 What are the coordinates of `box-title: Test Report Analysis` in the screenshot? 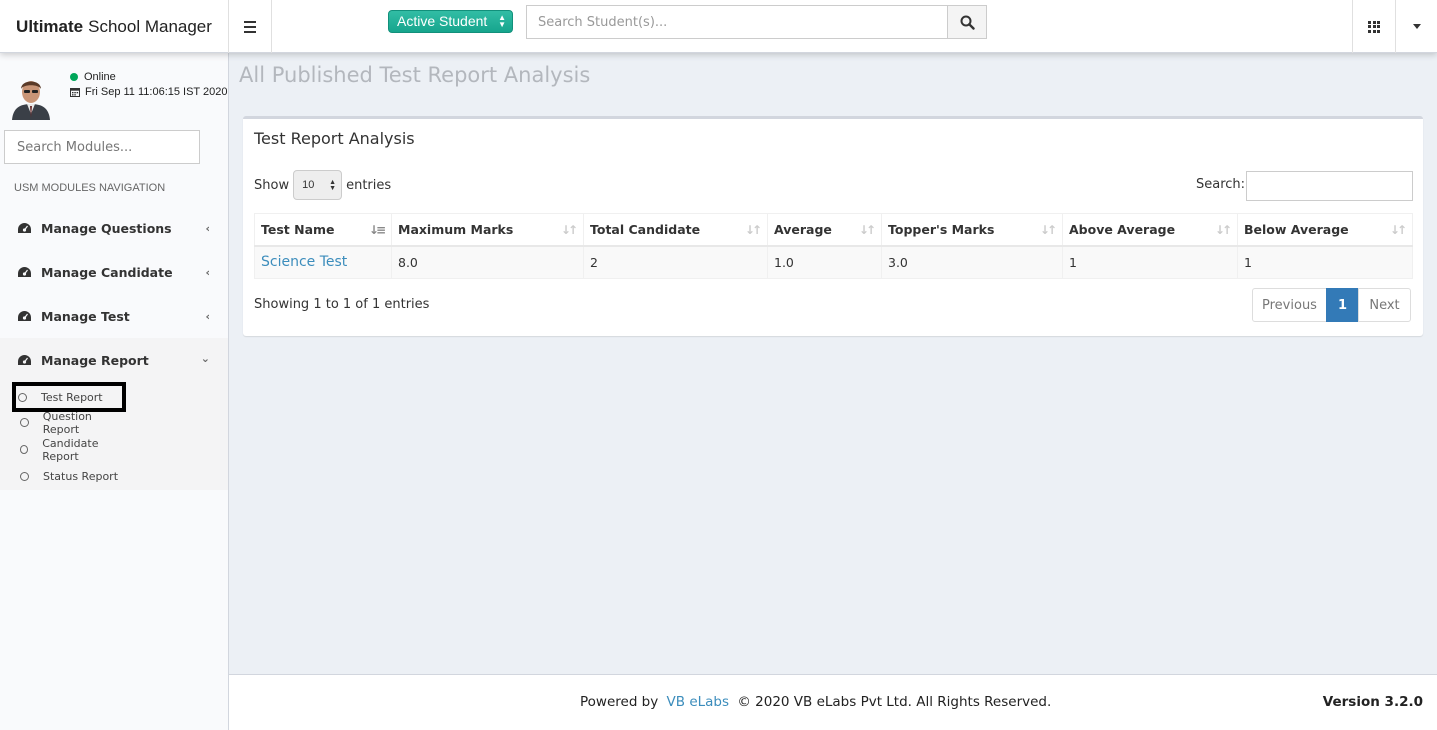 It's located at (334, 138).